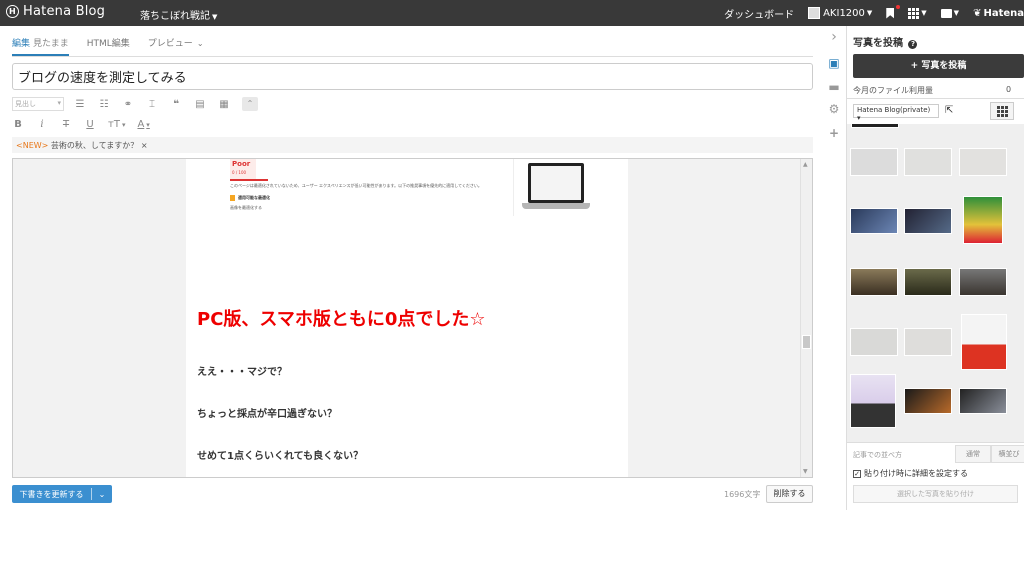 The height and width of the screenshot is (576, 1024). Describe the element at coordinates (135, 104) in the screenshot. I see `format-toolbar-row1: 見出し ☰ ☷ ⚭ ⌶ ❝ ▤ ▦ ⌃` at that location.